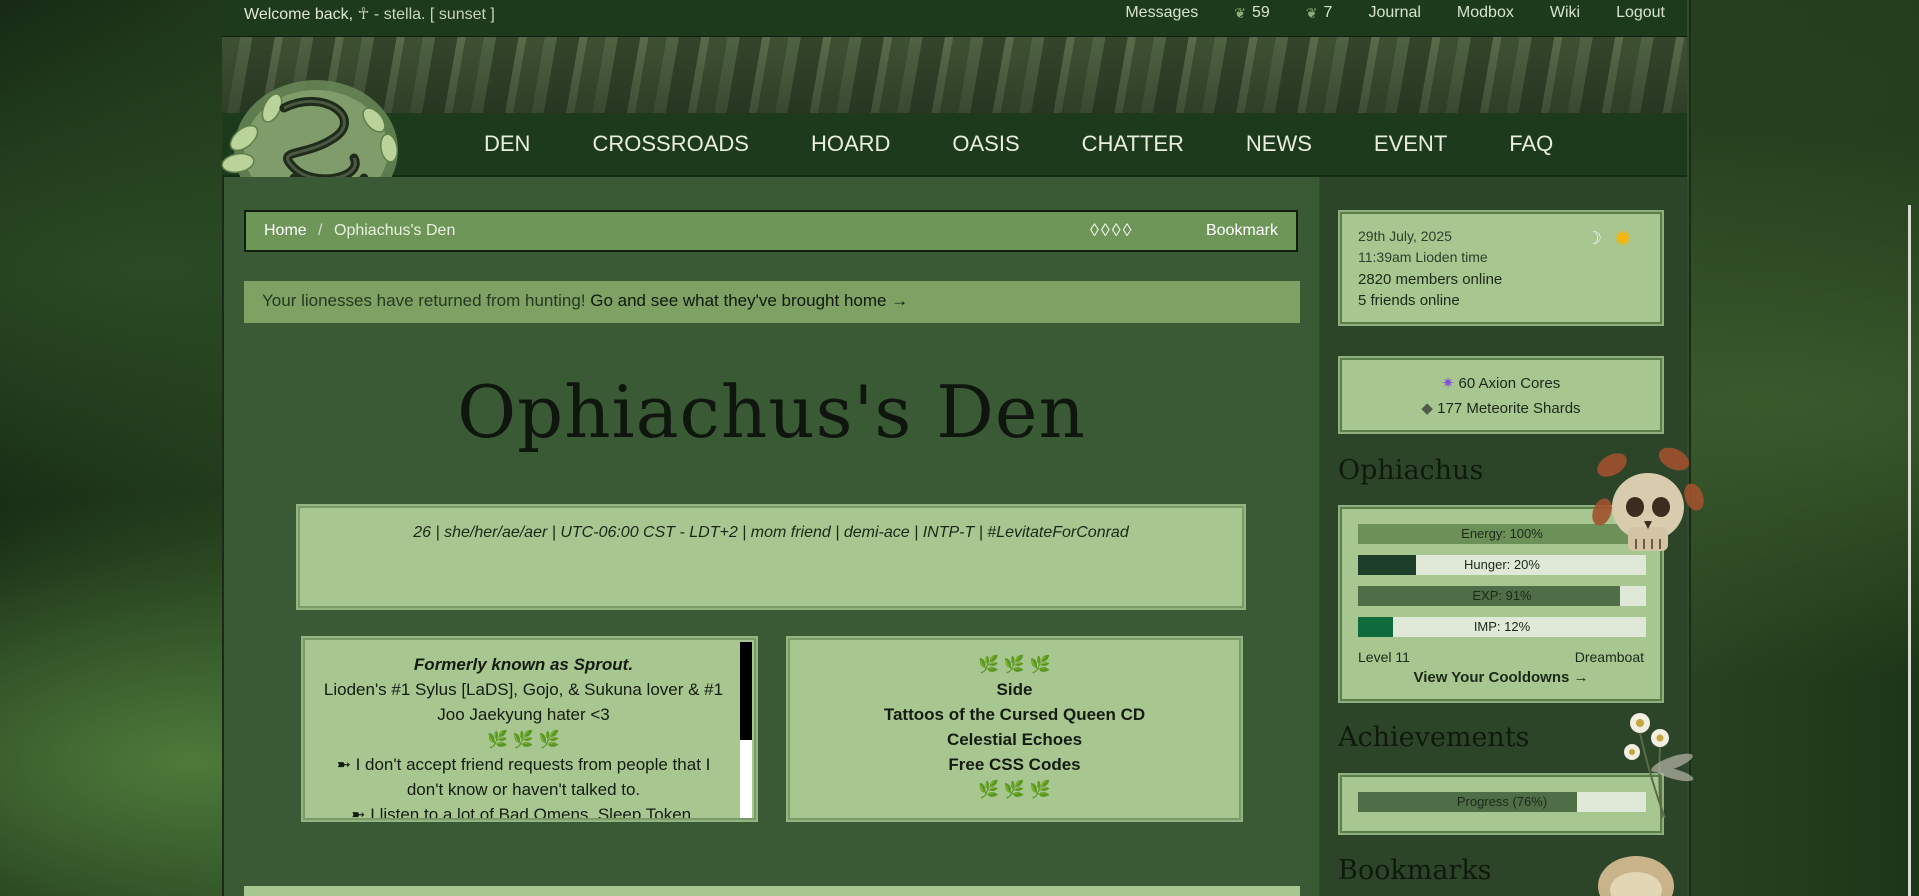  What do you see at coordinates (299, 14) in the screenshot?
I see `welcome-prefix: Welcome back,` at bounding box center [299, 14].